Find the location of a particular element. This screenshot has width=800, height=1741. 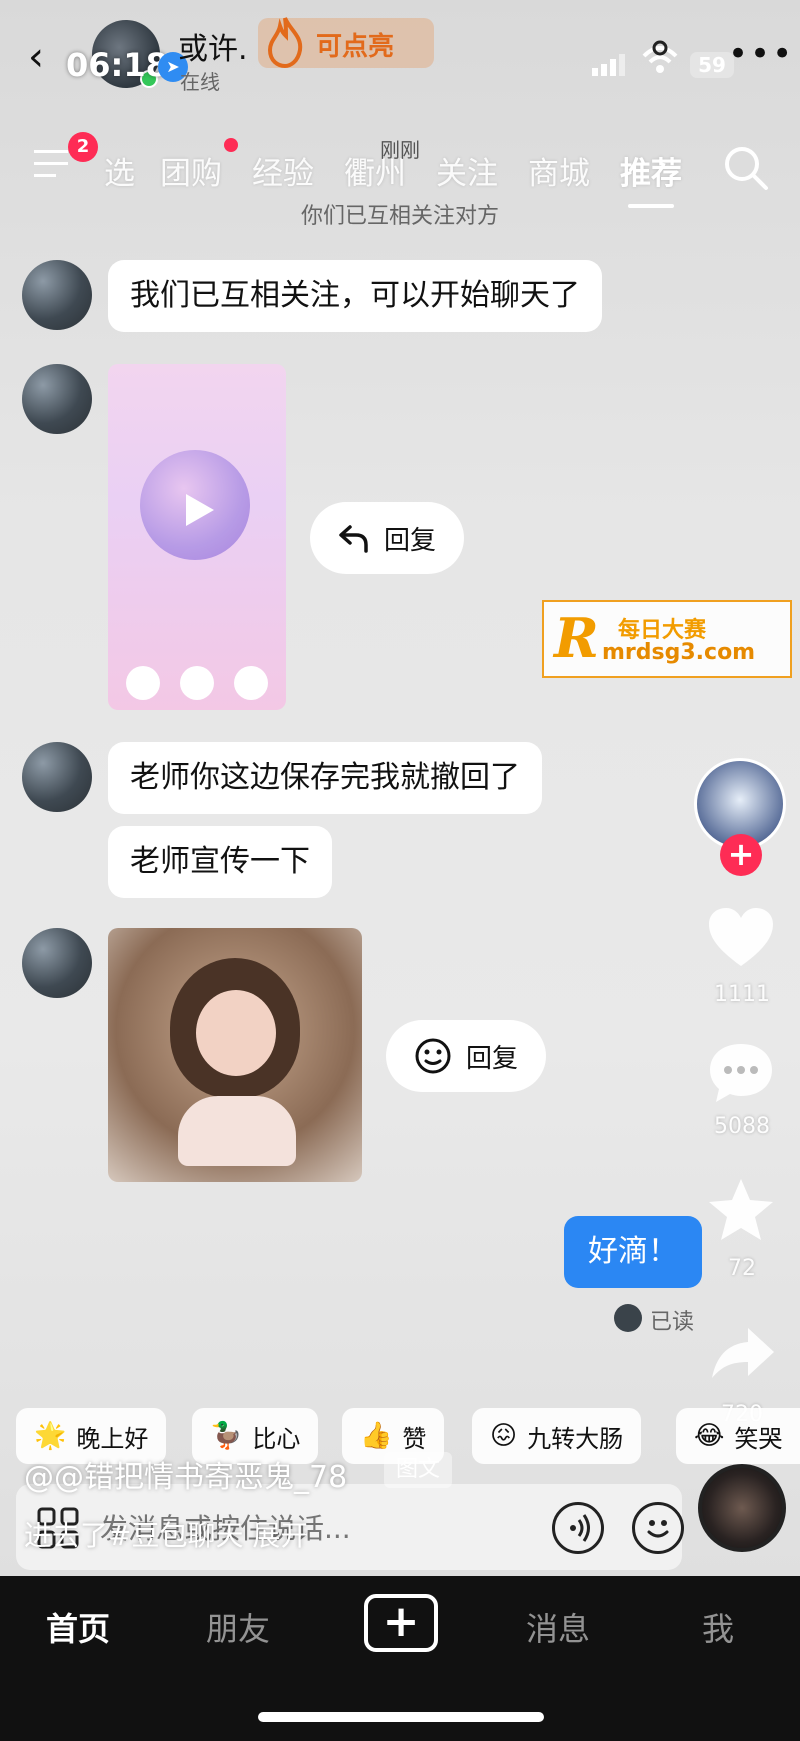

chip-label: 笑哭 is located at coordinates (758, 1438).